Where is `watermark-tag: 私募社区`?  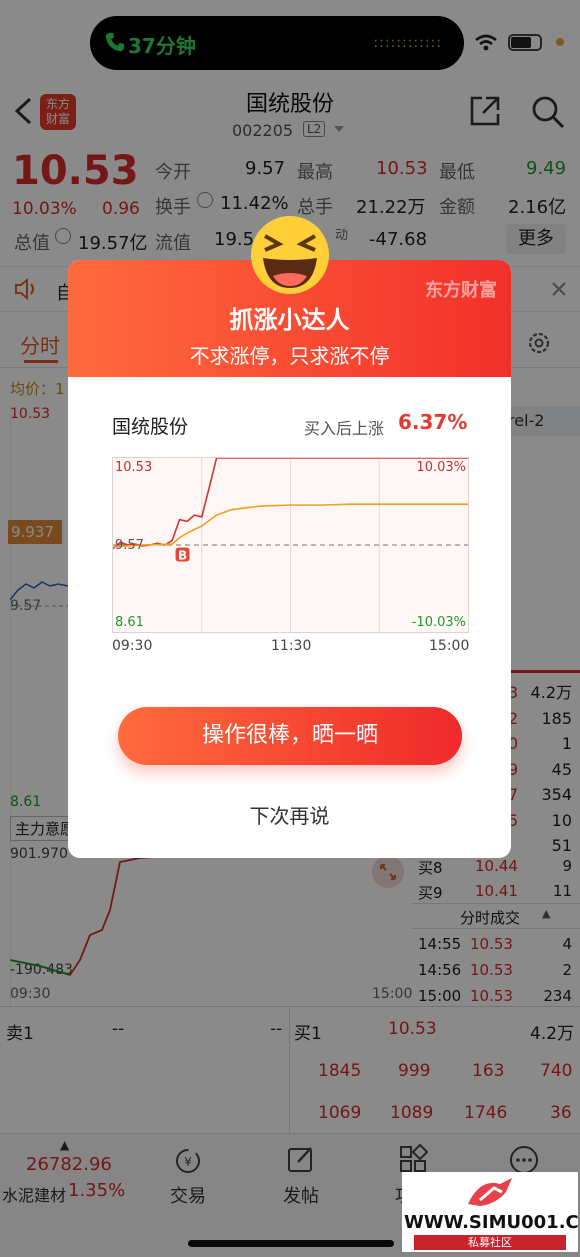
watermark-tag: 私募社区 is located at coordinates (490, 1242).